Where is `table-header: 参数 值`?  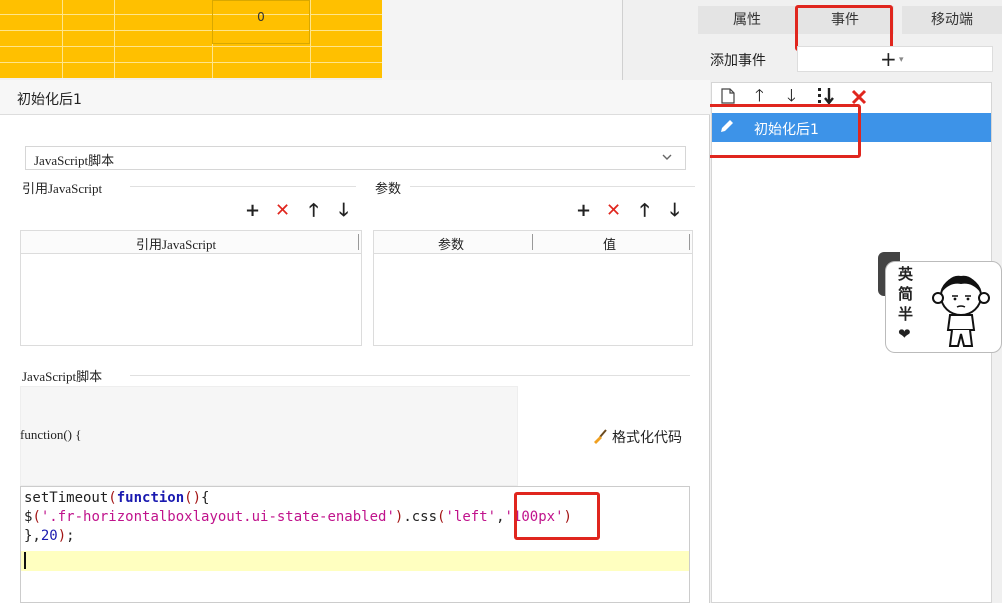
table-header: 参数 值 is located at coordinates (533, 242).